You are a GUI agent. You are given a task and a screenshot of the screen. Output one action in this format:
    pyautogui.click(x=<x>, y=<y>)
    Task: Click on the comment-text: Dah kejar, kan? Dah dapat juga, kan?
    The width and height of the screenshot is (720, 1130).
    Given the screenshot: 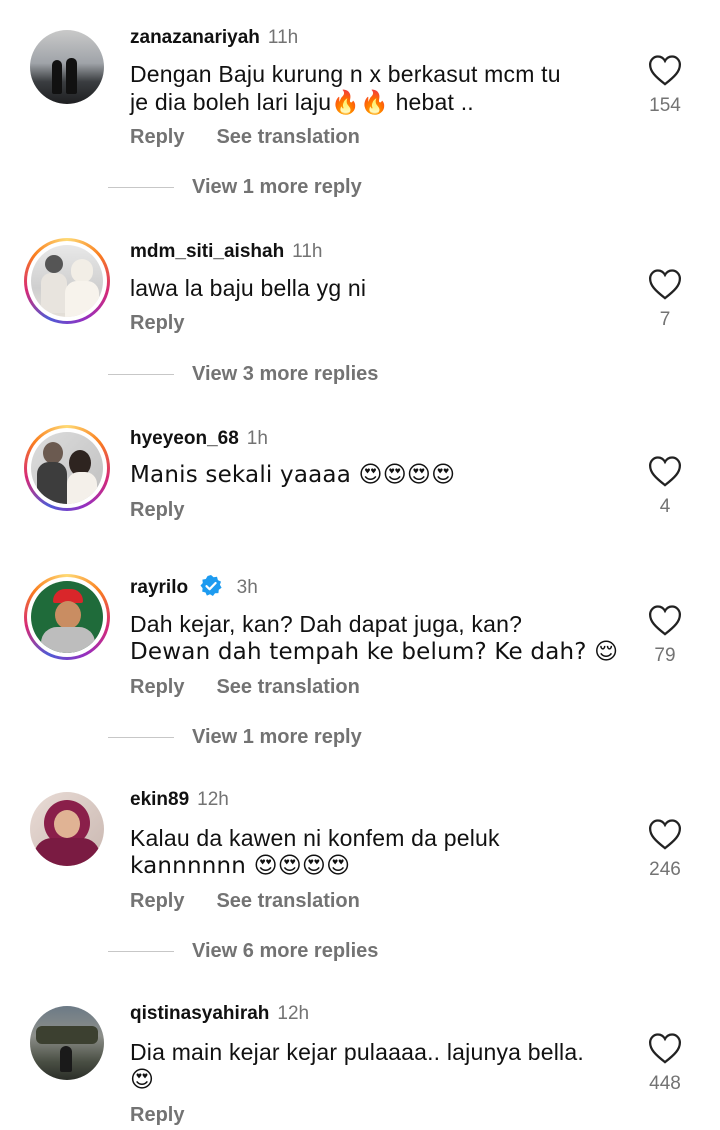 What is the action you would take?
    pyautogui.click(x=326, y=624)
    